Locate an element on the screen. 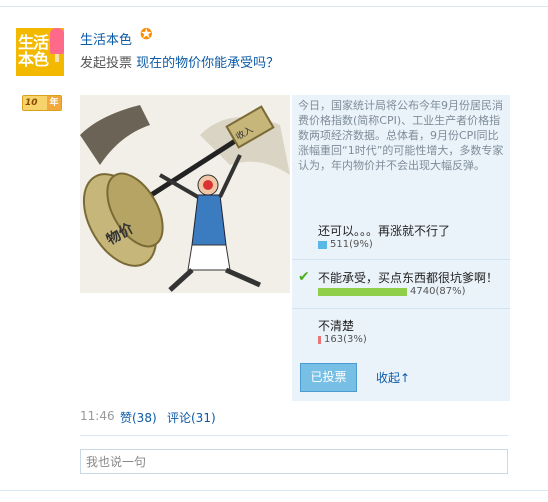 The height and width of the screenshot is (502, 548). option-count: 163(3%) is located at coordinates (345, 339).